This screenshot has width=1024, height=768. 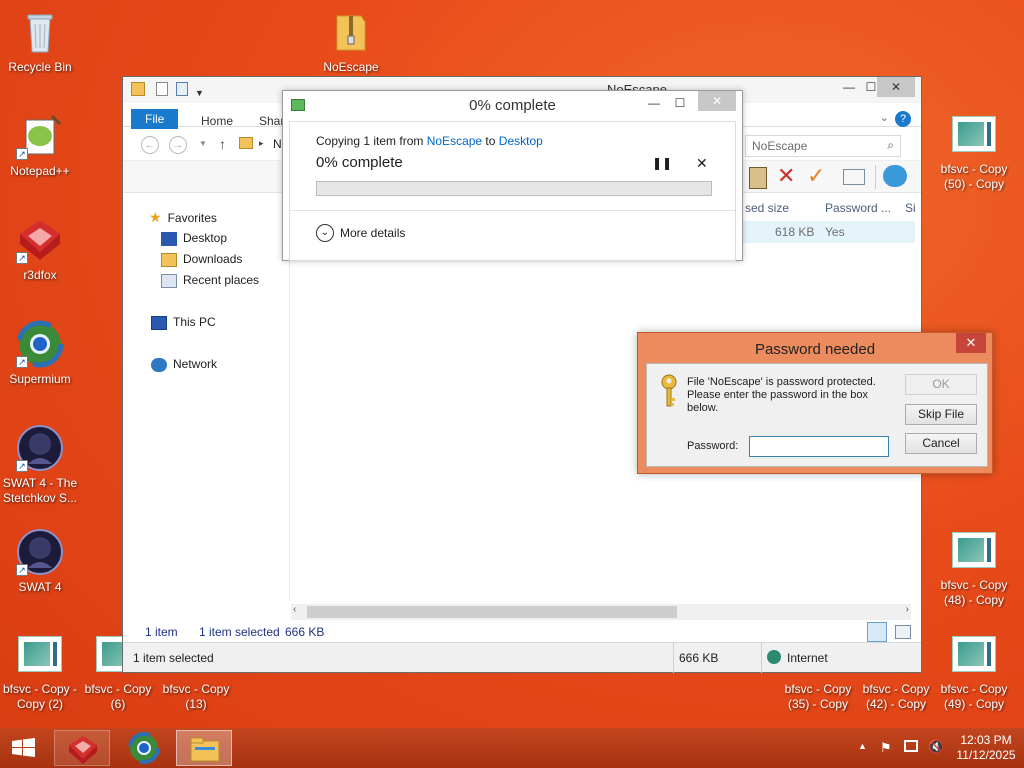 What do you see at coordinates (183, 217) in the screenshot?
I see `nav-favorites: ★ Favorites` at bounding box center [183, 217].